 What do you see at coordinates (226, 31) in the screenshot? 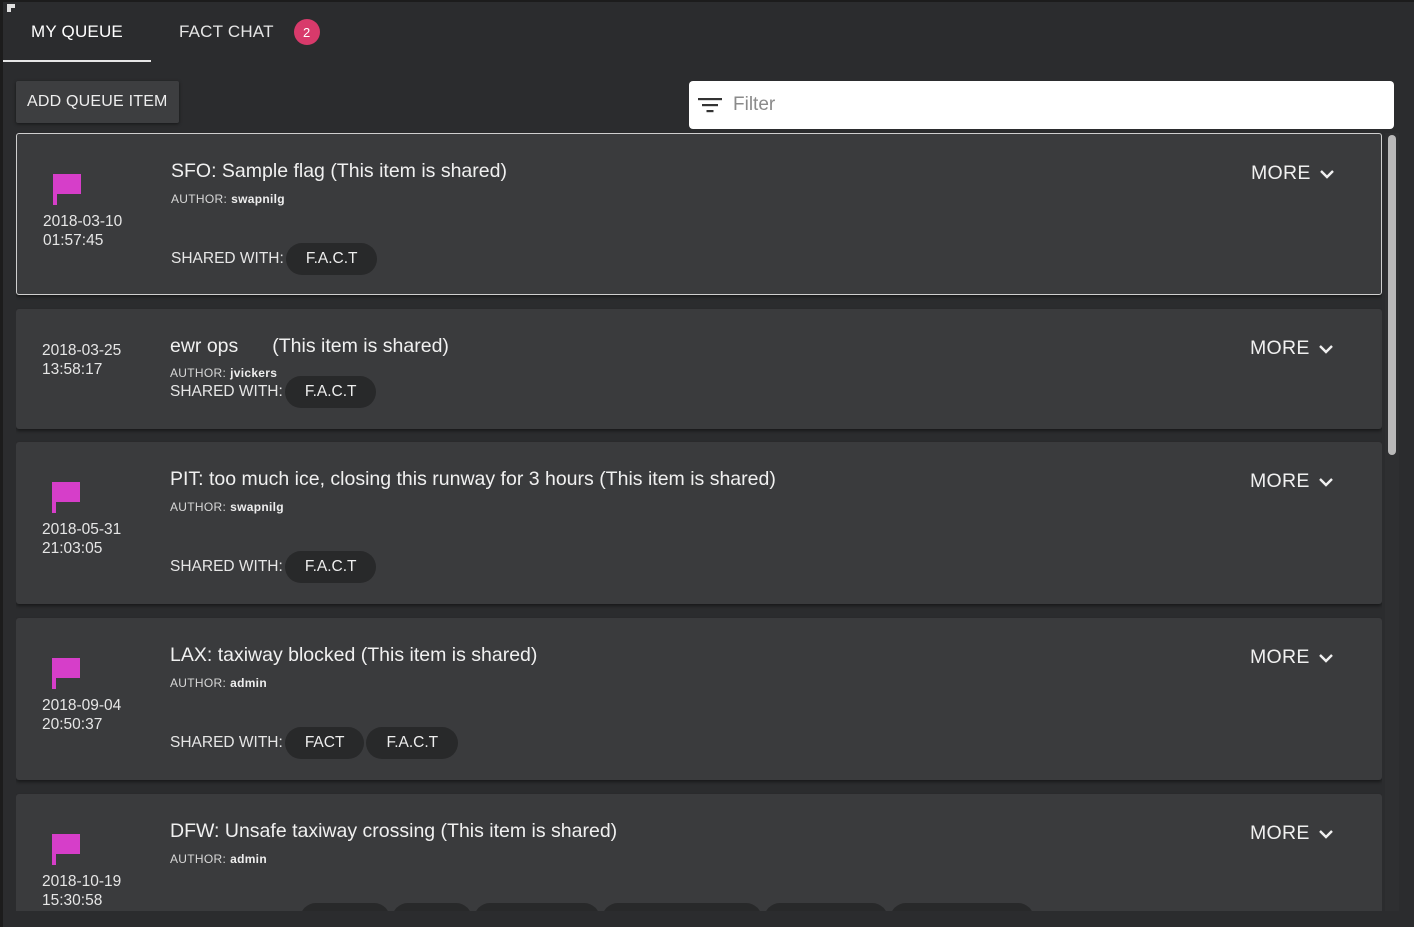
I see `tab-fact-chat-label: FACT CHAT` at bounding box center [226, 31].